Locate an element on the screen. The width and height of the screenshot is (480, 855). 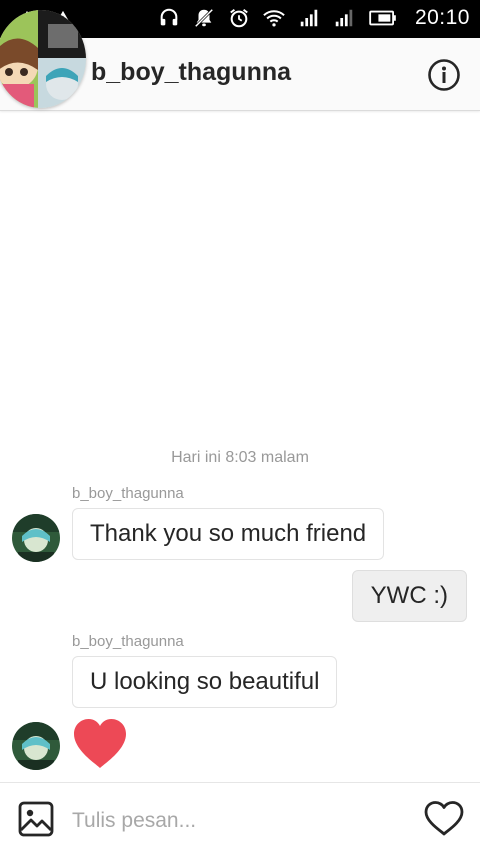
message-bubble-incoming: U looking so beautiful is located at coordinates (205, 682).